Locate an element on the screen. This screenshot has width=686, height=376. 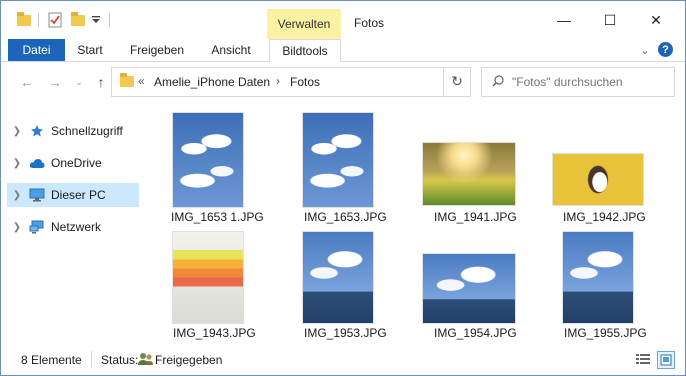
breadcrumb-fotos: Fotos is located at coordinates (305, 82).